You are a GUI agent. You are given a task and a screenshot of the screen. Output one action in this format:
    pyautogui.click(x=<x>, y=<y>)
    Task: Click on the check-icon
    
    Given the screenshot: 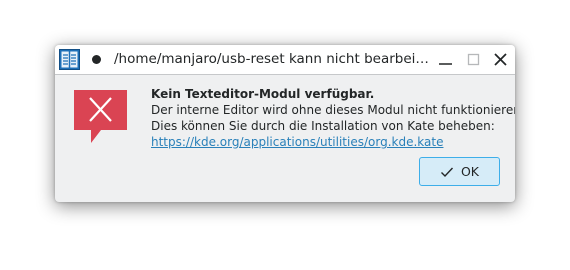 What is the action you would take?
    pyautogui.click(x=446, y=172)
    